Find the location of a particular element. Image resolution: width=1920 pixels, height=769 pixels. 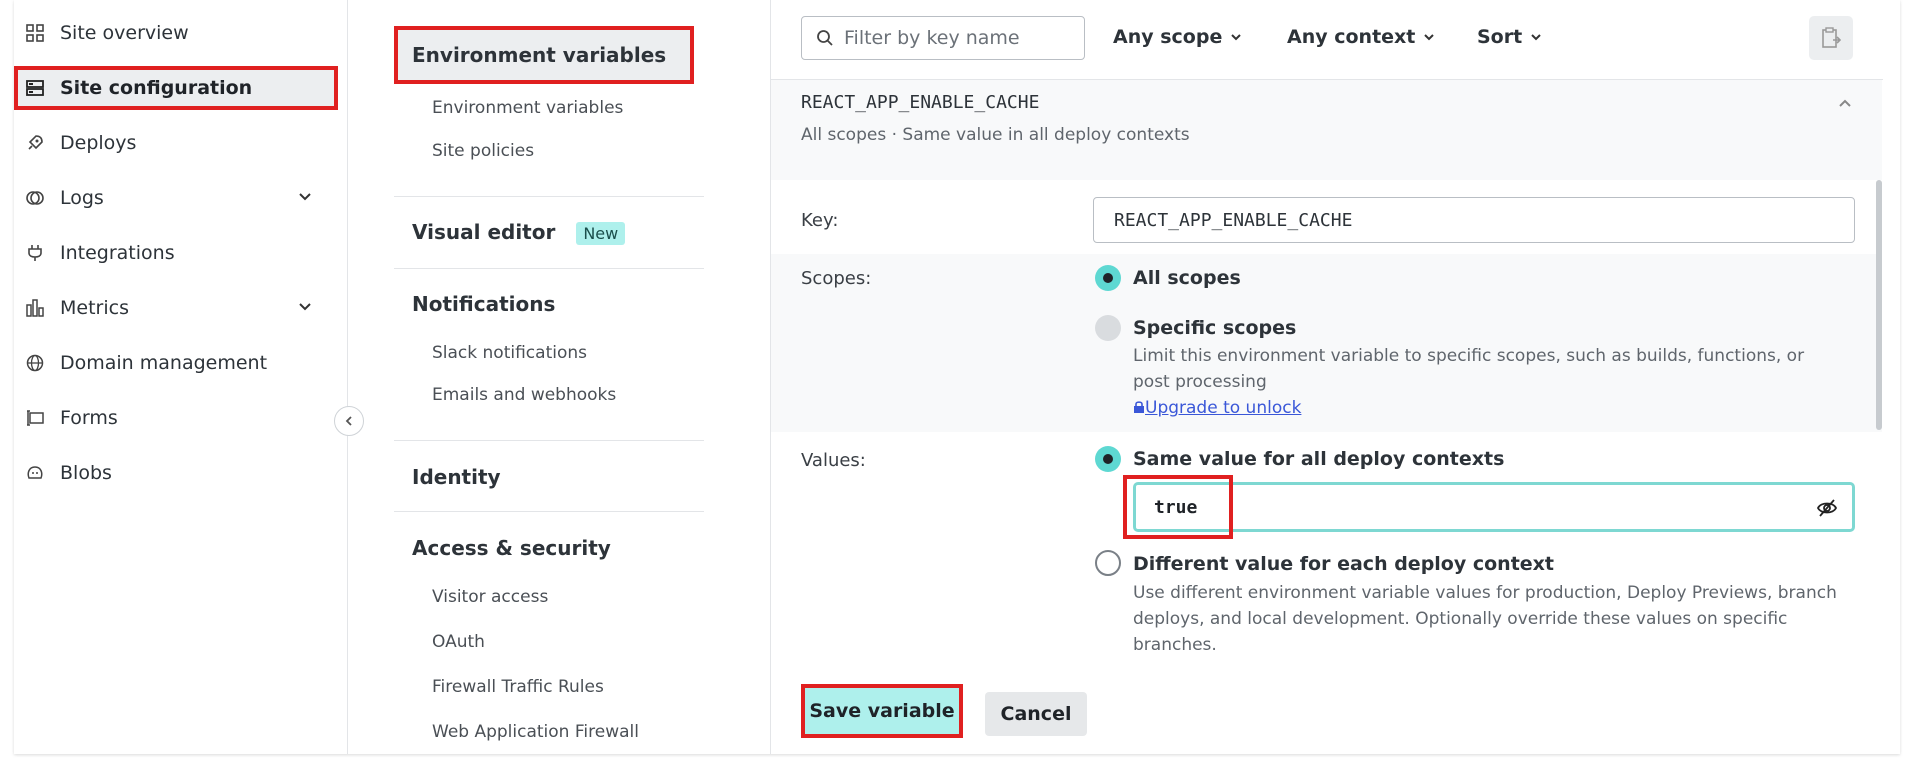

sidebar-item-label: Logs is located at coordinates (82, 198).